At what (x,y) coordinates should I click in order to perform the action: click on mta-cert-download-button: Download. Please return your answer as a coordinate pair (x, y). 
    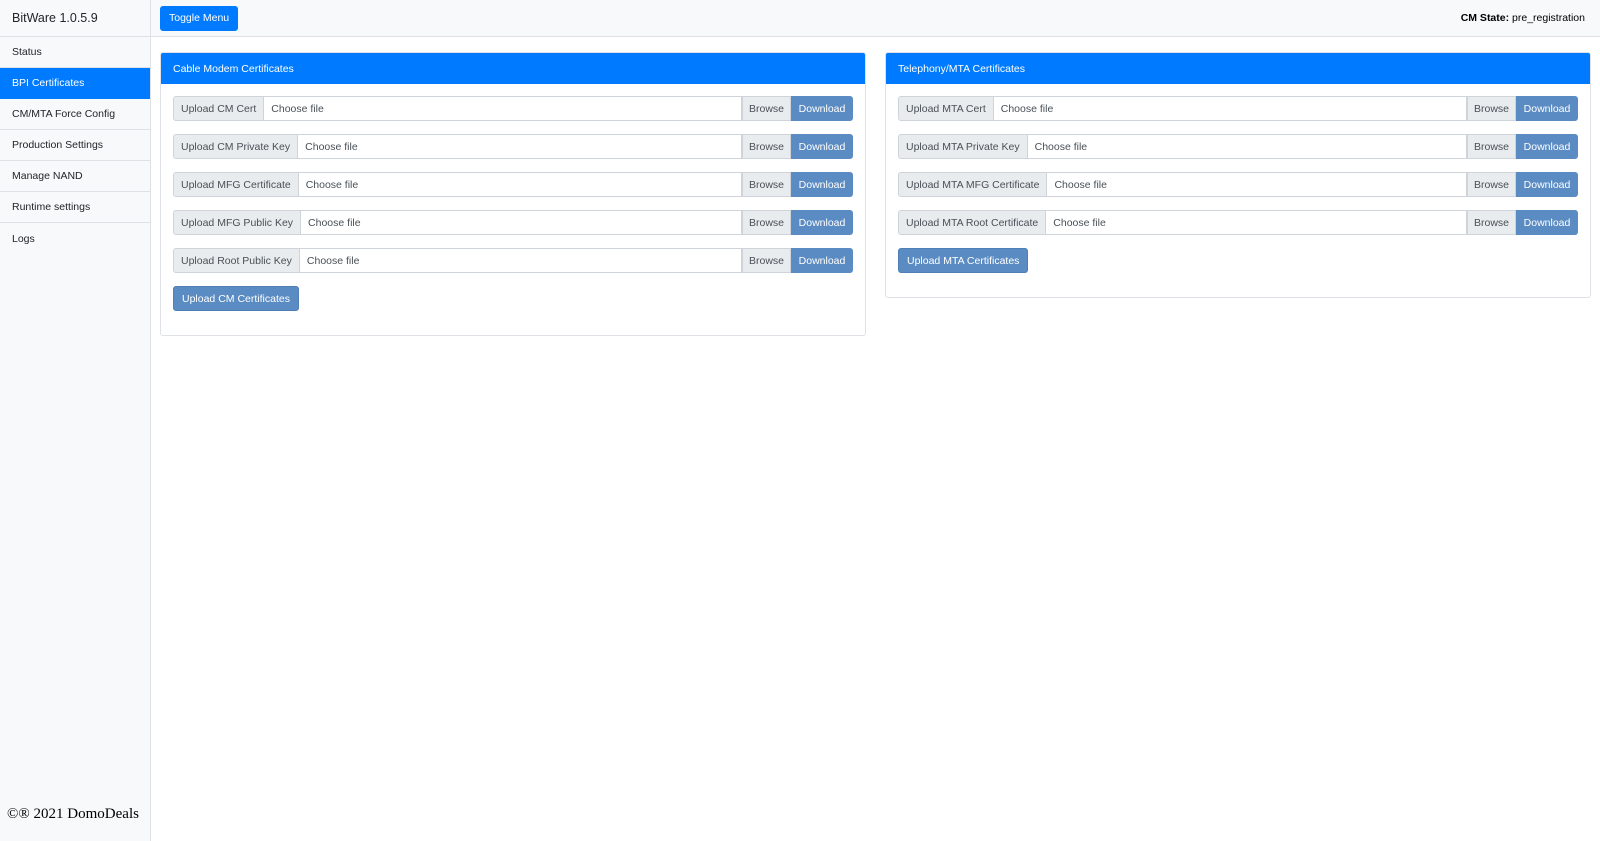
    Looking at the image, I should click on (1547, 108).